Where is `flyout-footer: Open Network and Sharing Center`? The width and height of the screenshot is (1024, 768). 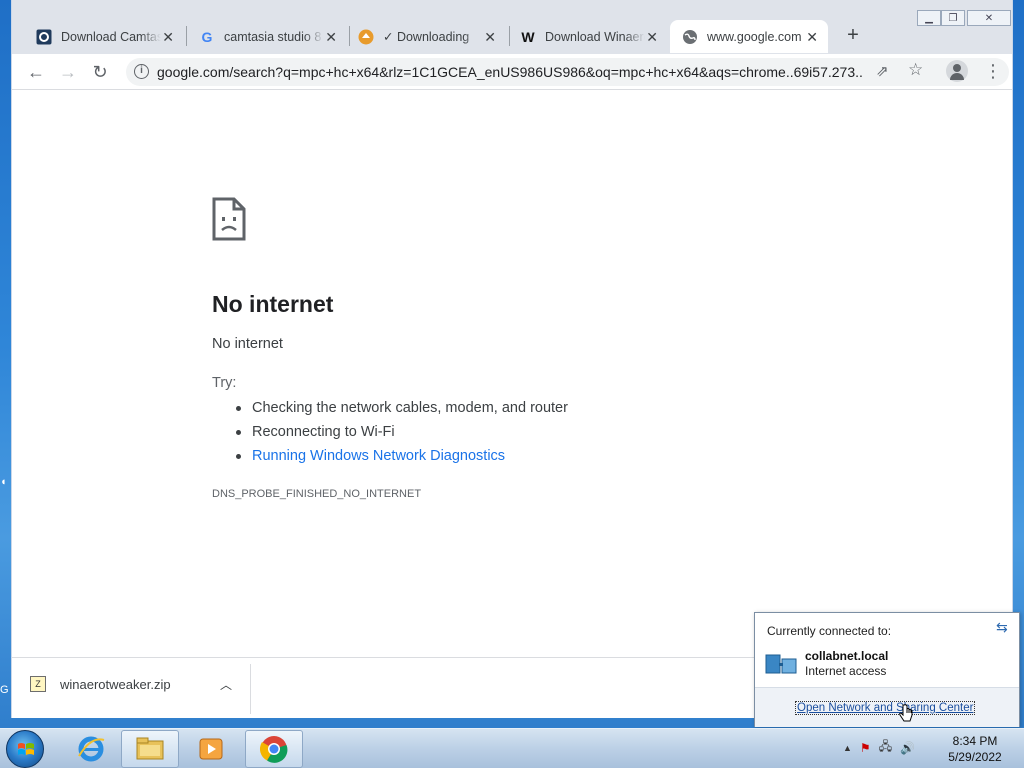
flyout-footer: Open Network and Sharing Center is located at coordinates (887, 707).